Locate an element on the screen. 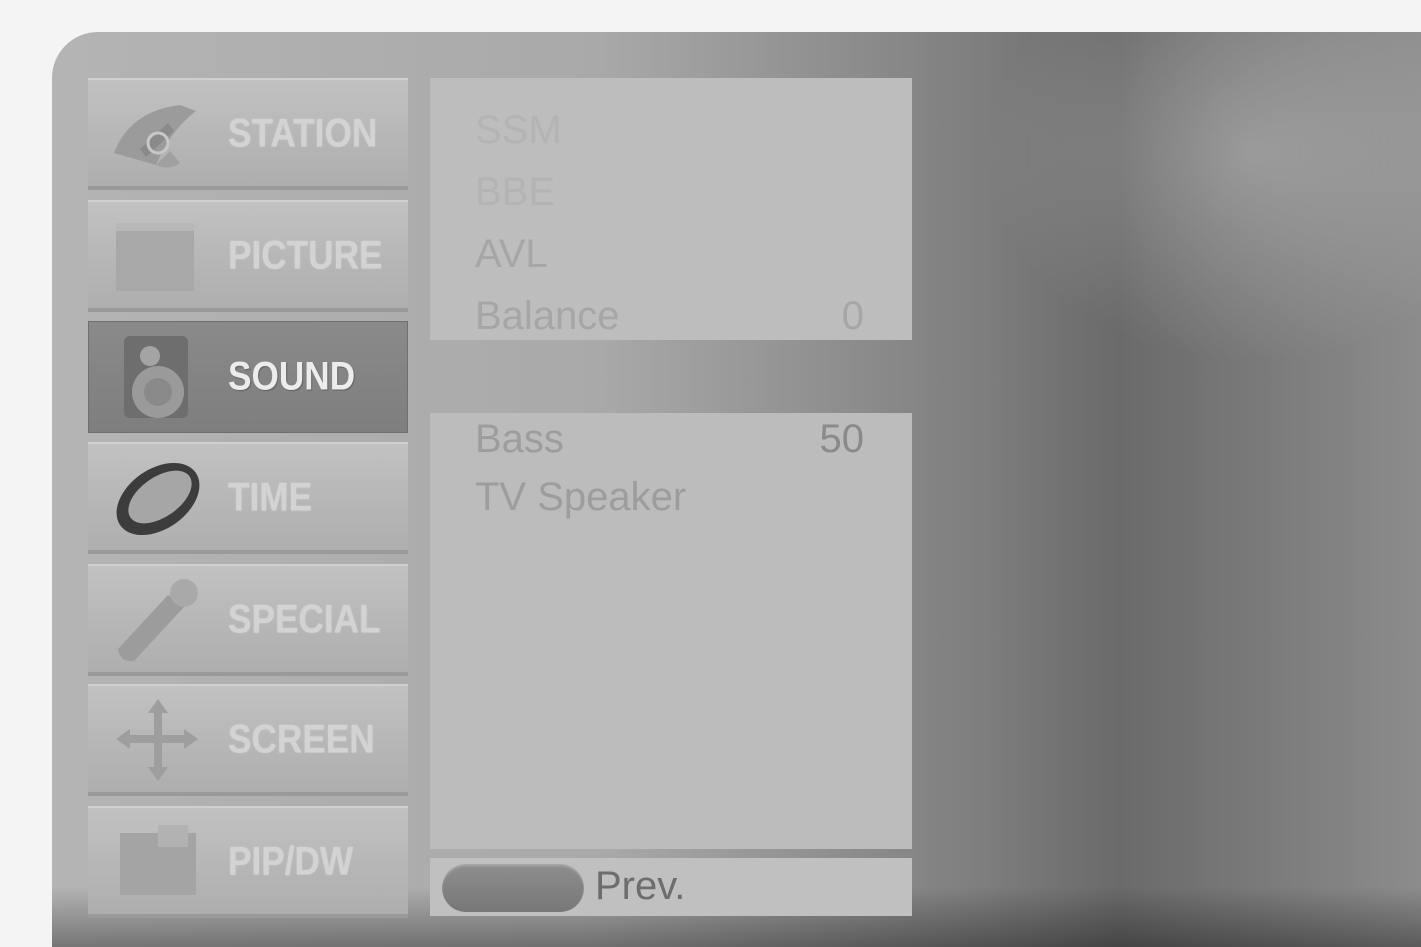 The width and height of the screenshot is (1421, 947). menu-label-time: TIME is located at coordinates (270, 497).